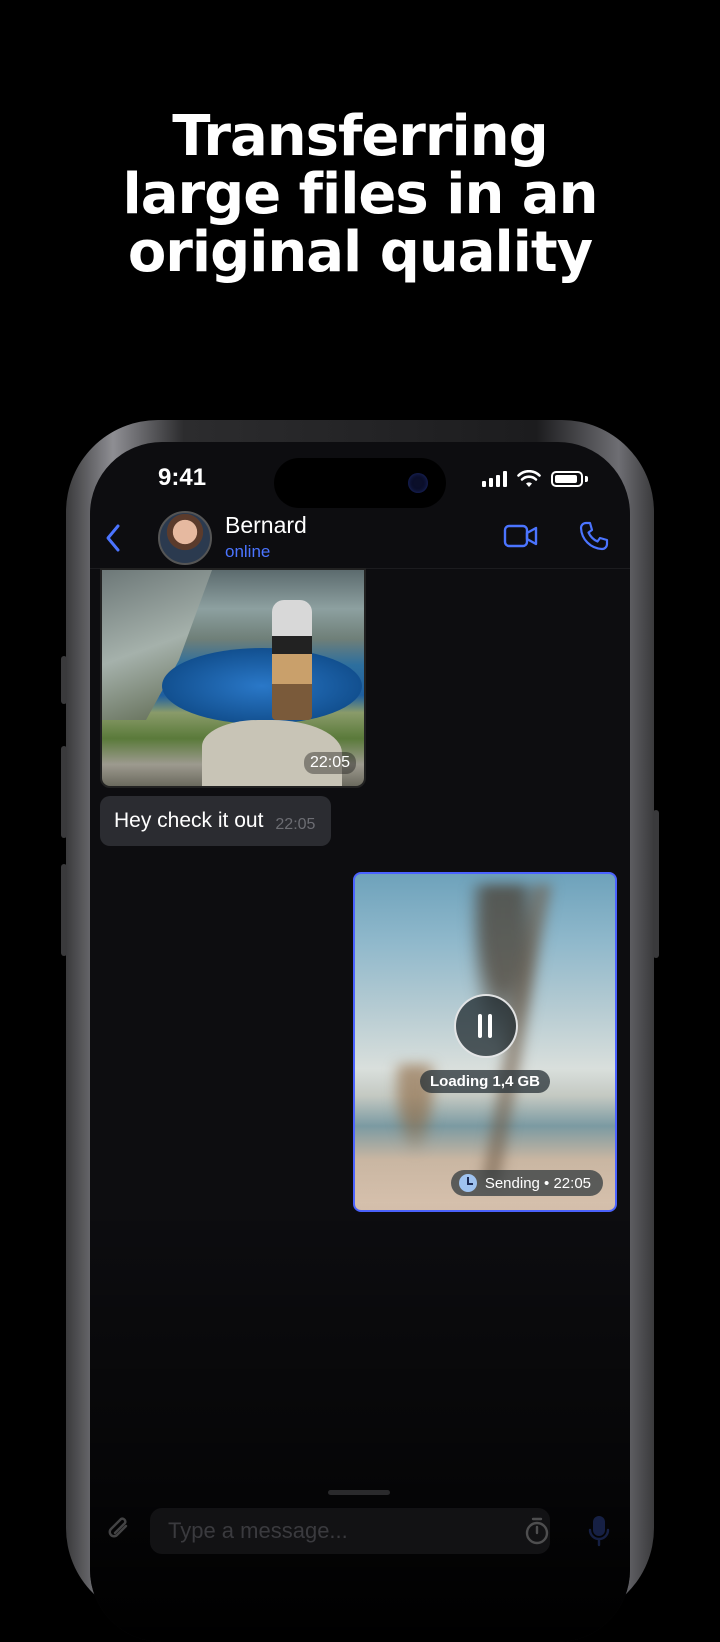 This screenshot has width=720, height=1642. Describe the element at coordinates (64, 910) in the screenshot. I see `volume-down-button` at that location.